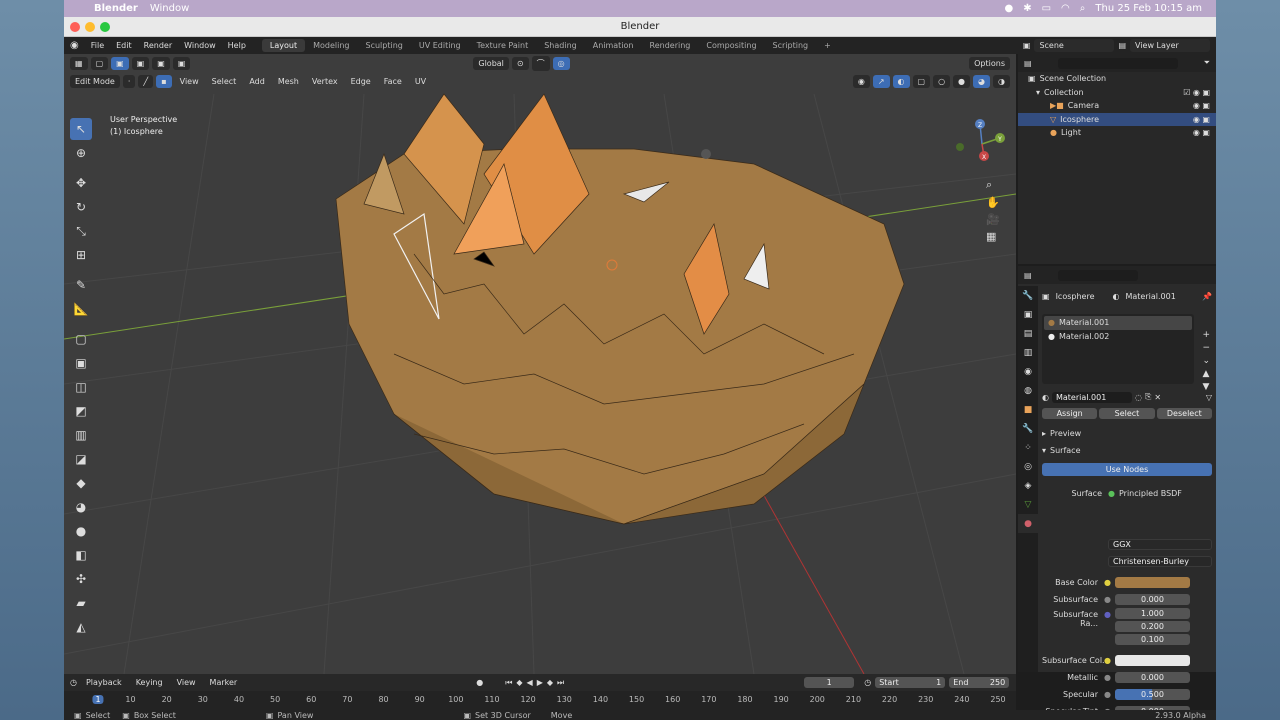 Image resolution: width=1280 pixels, height=720 pixels. What do you see at coordinates (1209, 397) in the screenshot?
I see `link-dropdown-icon: ▽` at bounding box center [1209, 397].